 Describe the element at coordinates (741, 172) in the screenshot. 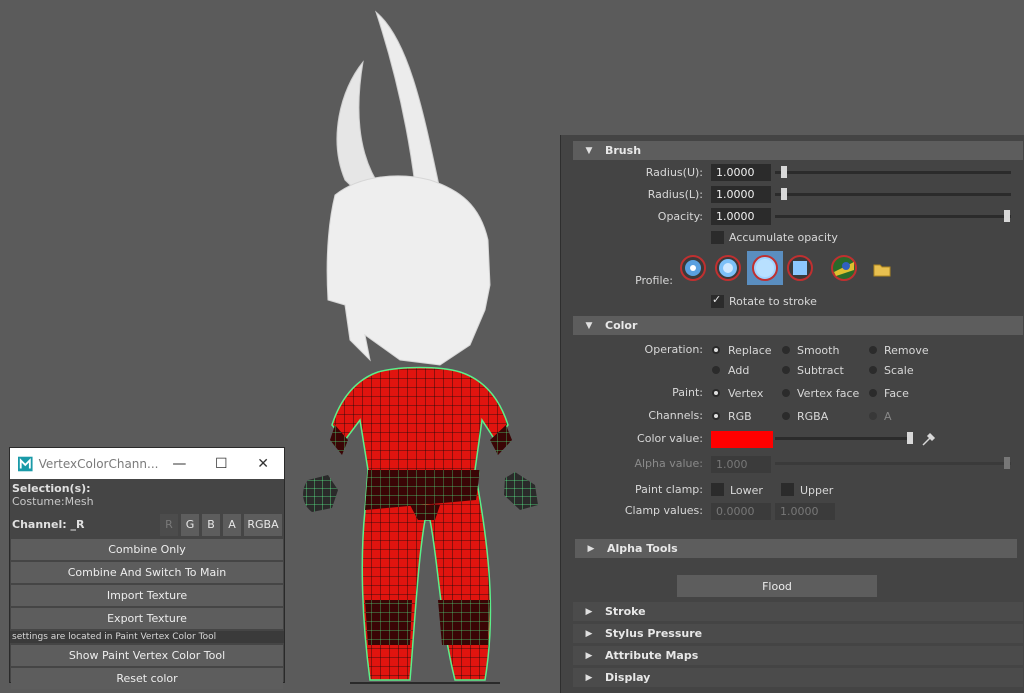

I see `radius-u-field: 1.0000` at that location.